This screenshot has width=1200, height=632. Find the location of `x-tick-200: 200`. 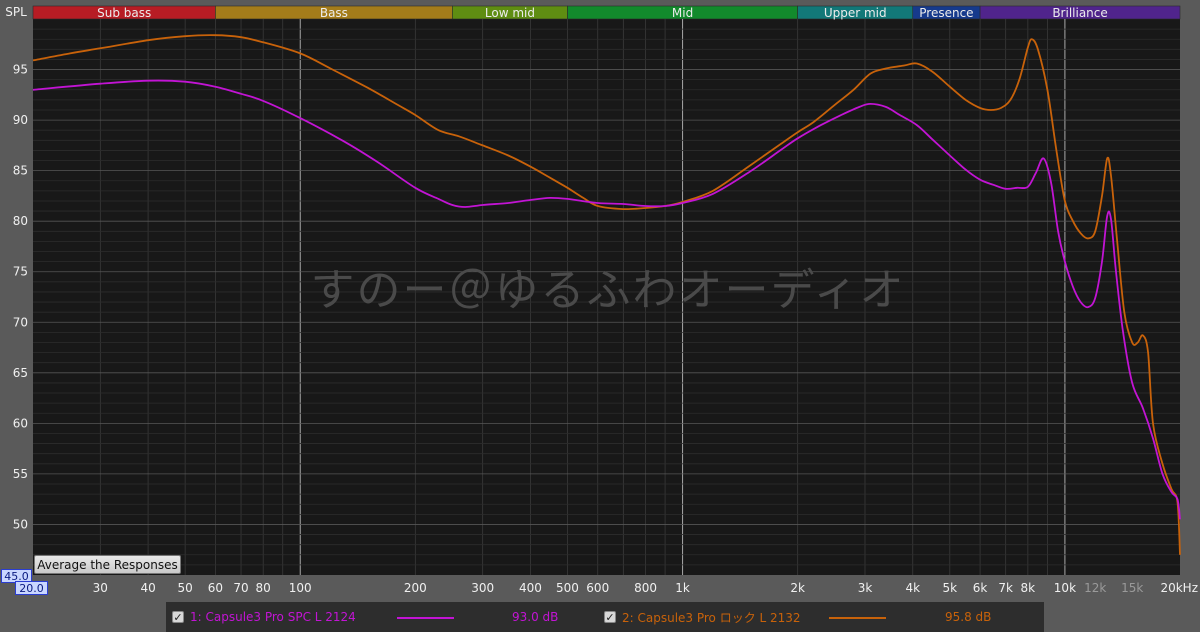

x-tick-200: 200 is located at coordinates (415, 588).